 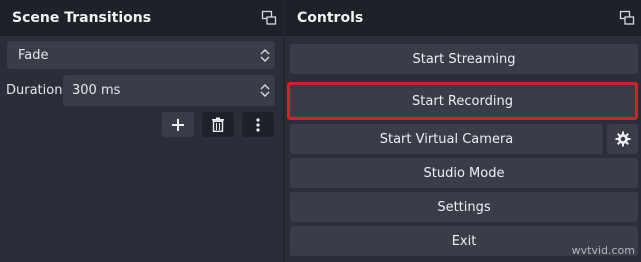 What do you see at coordinates (463, 18) in the screenshot?
I see `controls-header: Controls` at bounding box center [463, 18].